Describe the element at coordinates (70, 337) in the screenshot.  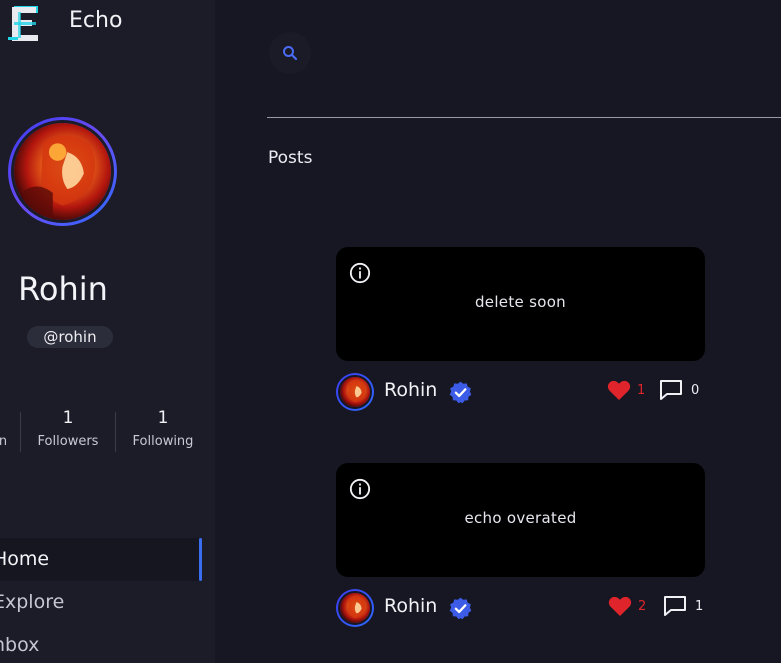
I see `profile-handle: @rohin` at that location.